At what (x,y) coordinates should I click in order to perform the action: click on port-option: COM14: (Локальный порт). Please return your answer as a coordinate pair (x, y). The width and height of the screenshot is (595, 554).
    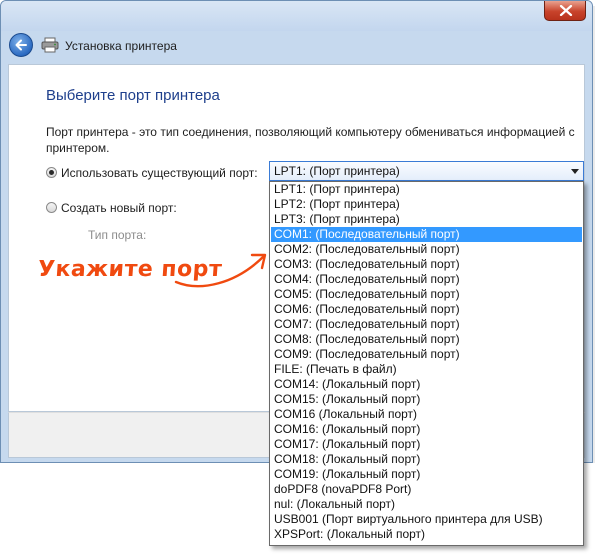
    Looking at the image, I should click on (426, 384).